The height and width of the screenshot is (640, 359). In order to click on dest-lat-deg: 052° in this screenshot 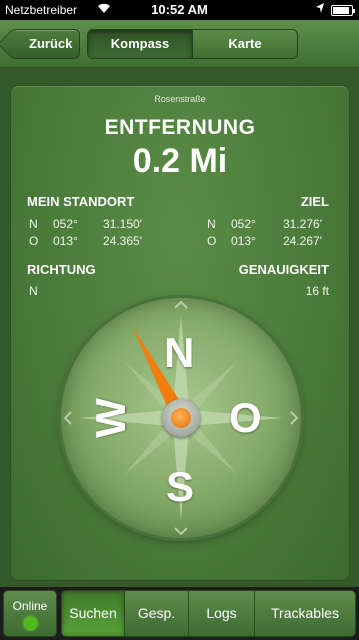, I will do `click(243, 224)`.